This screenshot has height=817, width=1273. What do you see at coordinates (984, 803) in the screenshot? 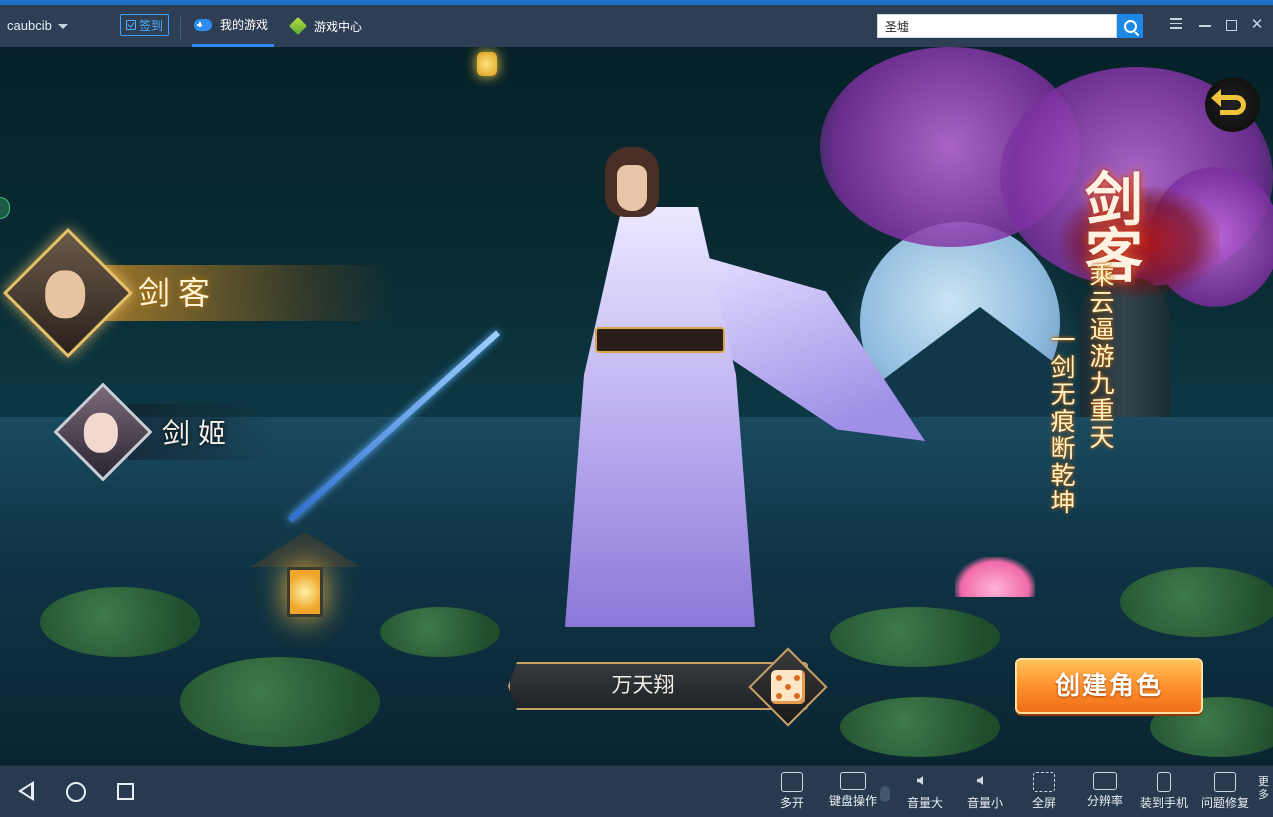
I see `tool-label: 音量小` at bounding box center [984, 803].